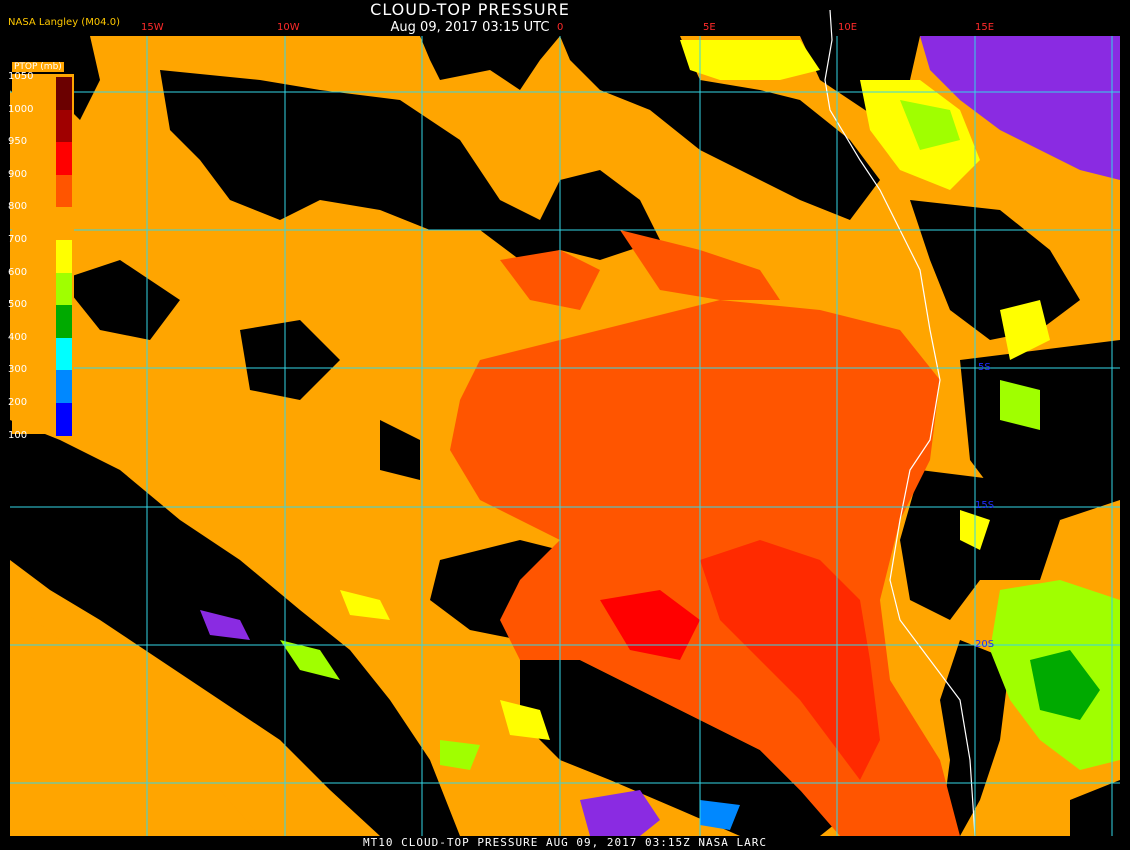 The height and width of the screenshot is (850, 1130). I want to click on map-datetime: Aug 09, 2017 03:15 UTC, so click(470, 27).